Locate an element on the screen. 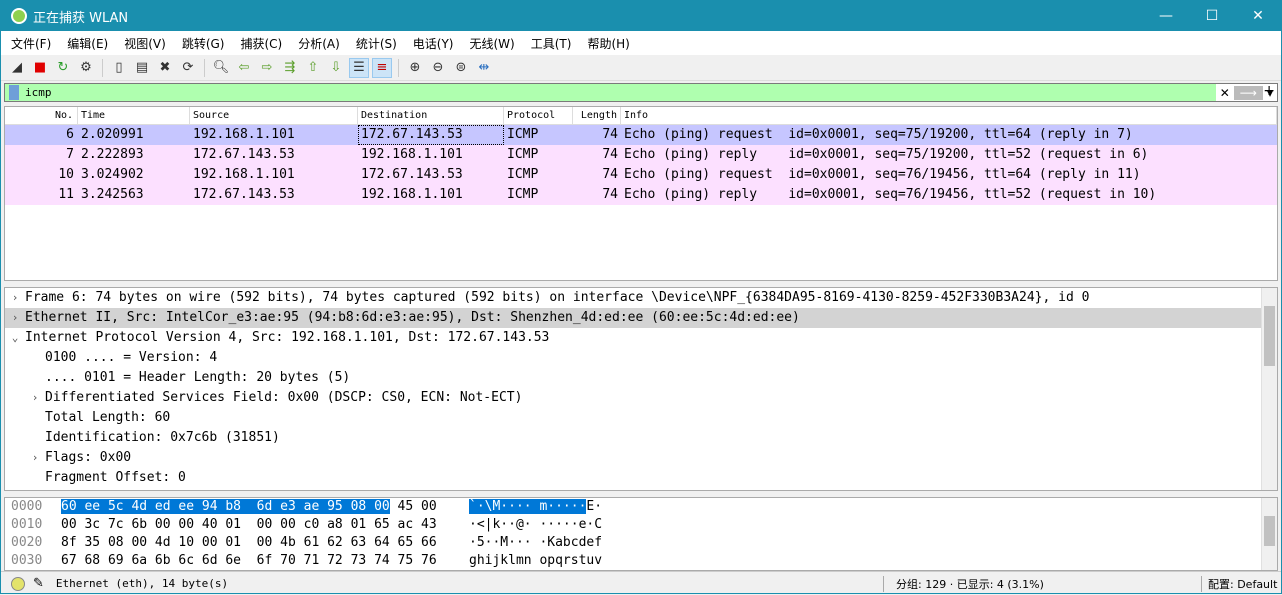  zoom-out-icon: ⊖ is located at coordinates (438, 68).